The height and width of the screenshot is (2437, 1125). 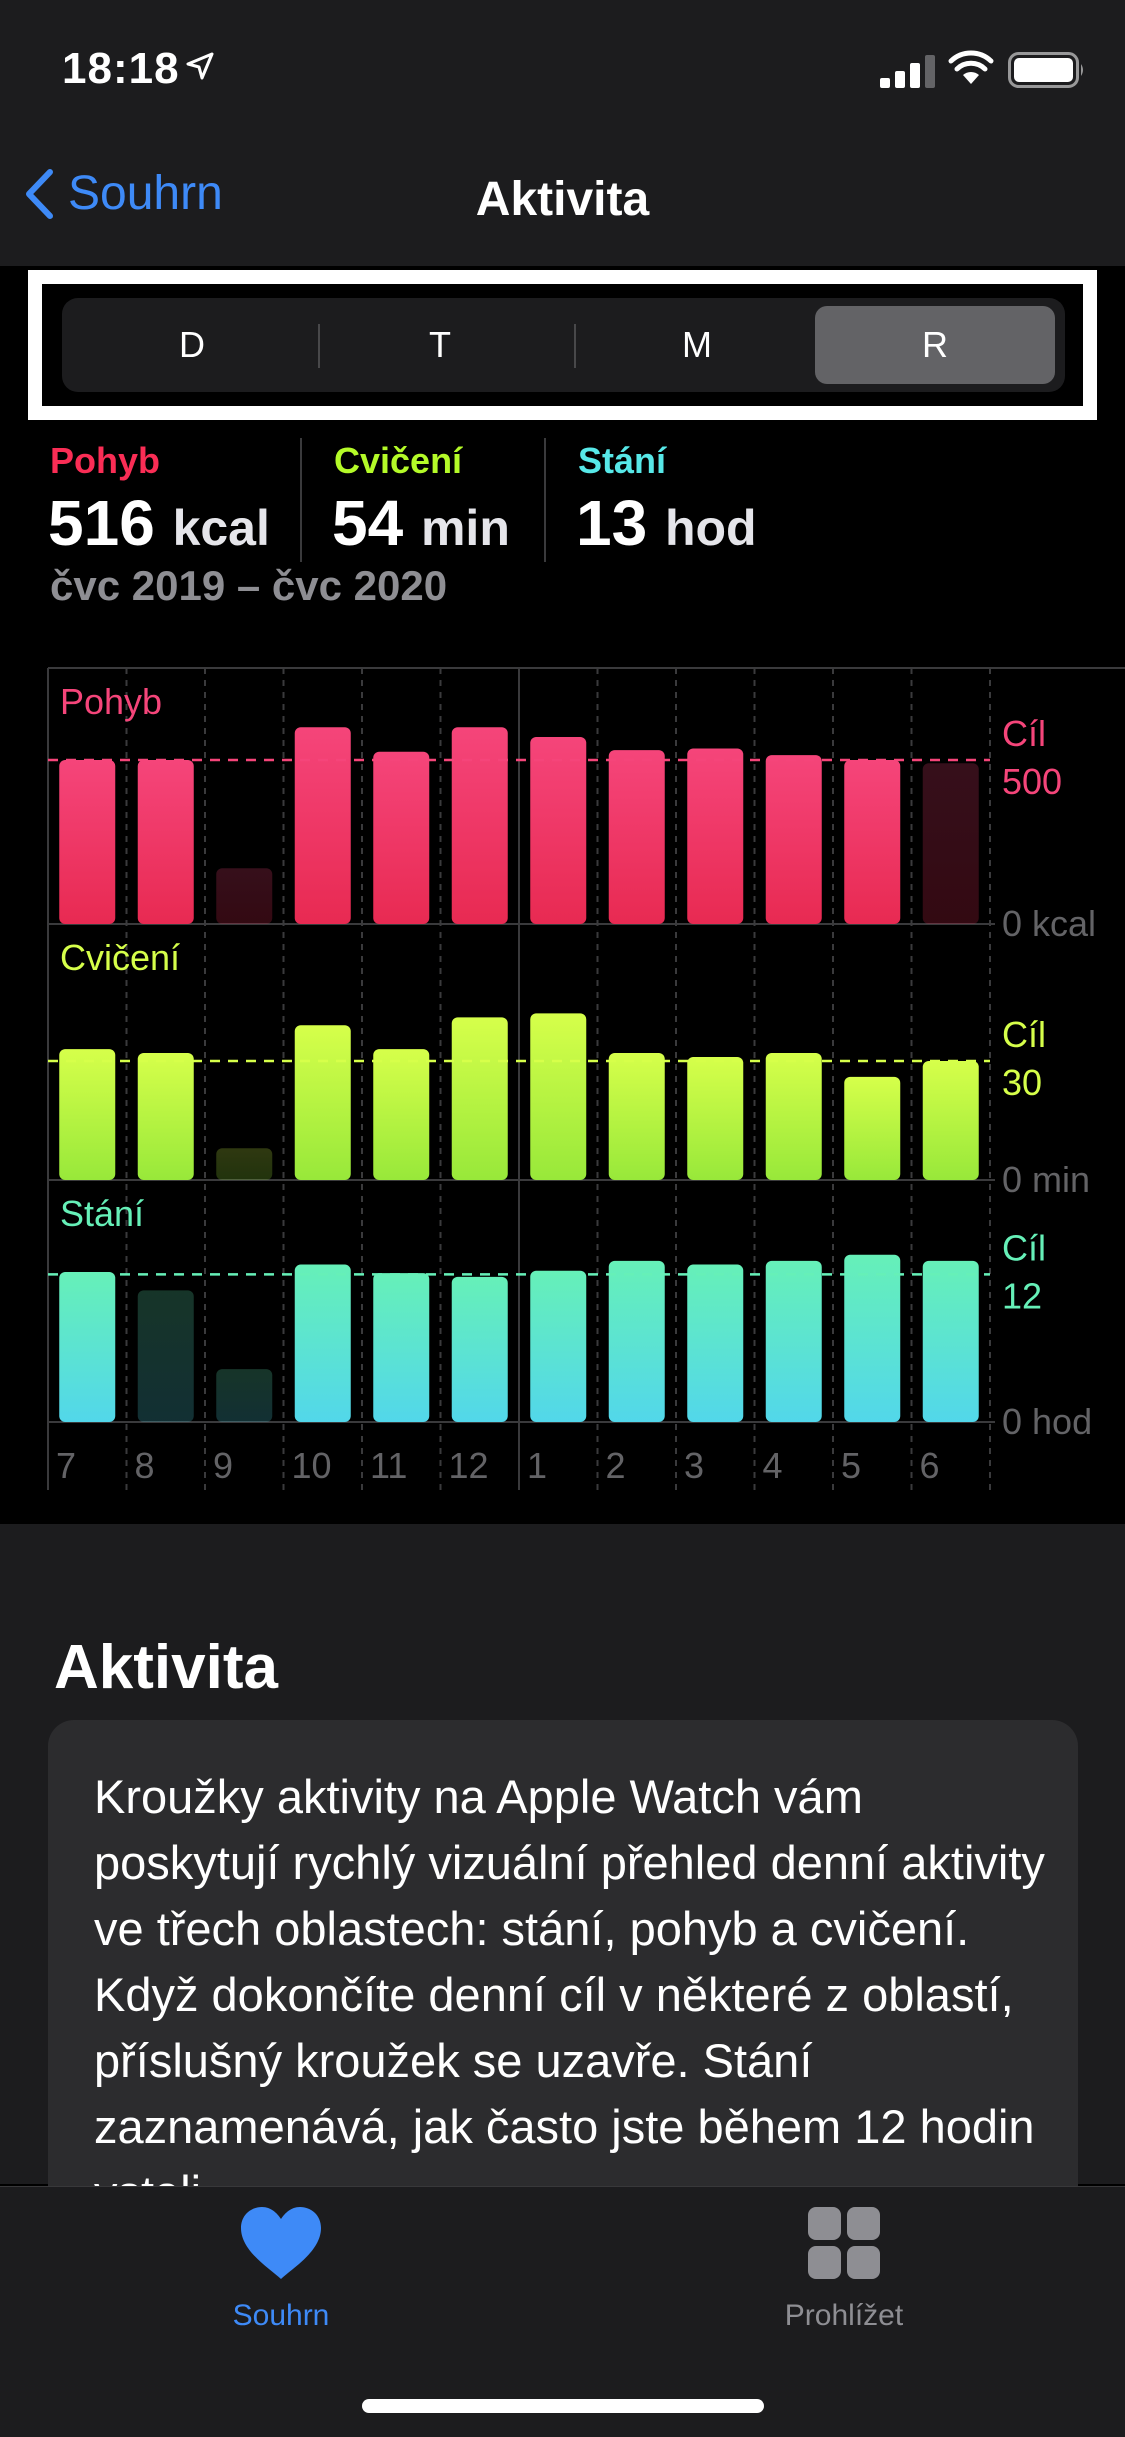 I want to click on segment-month: M, so click(x=697, y=345).